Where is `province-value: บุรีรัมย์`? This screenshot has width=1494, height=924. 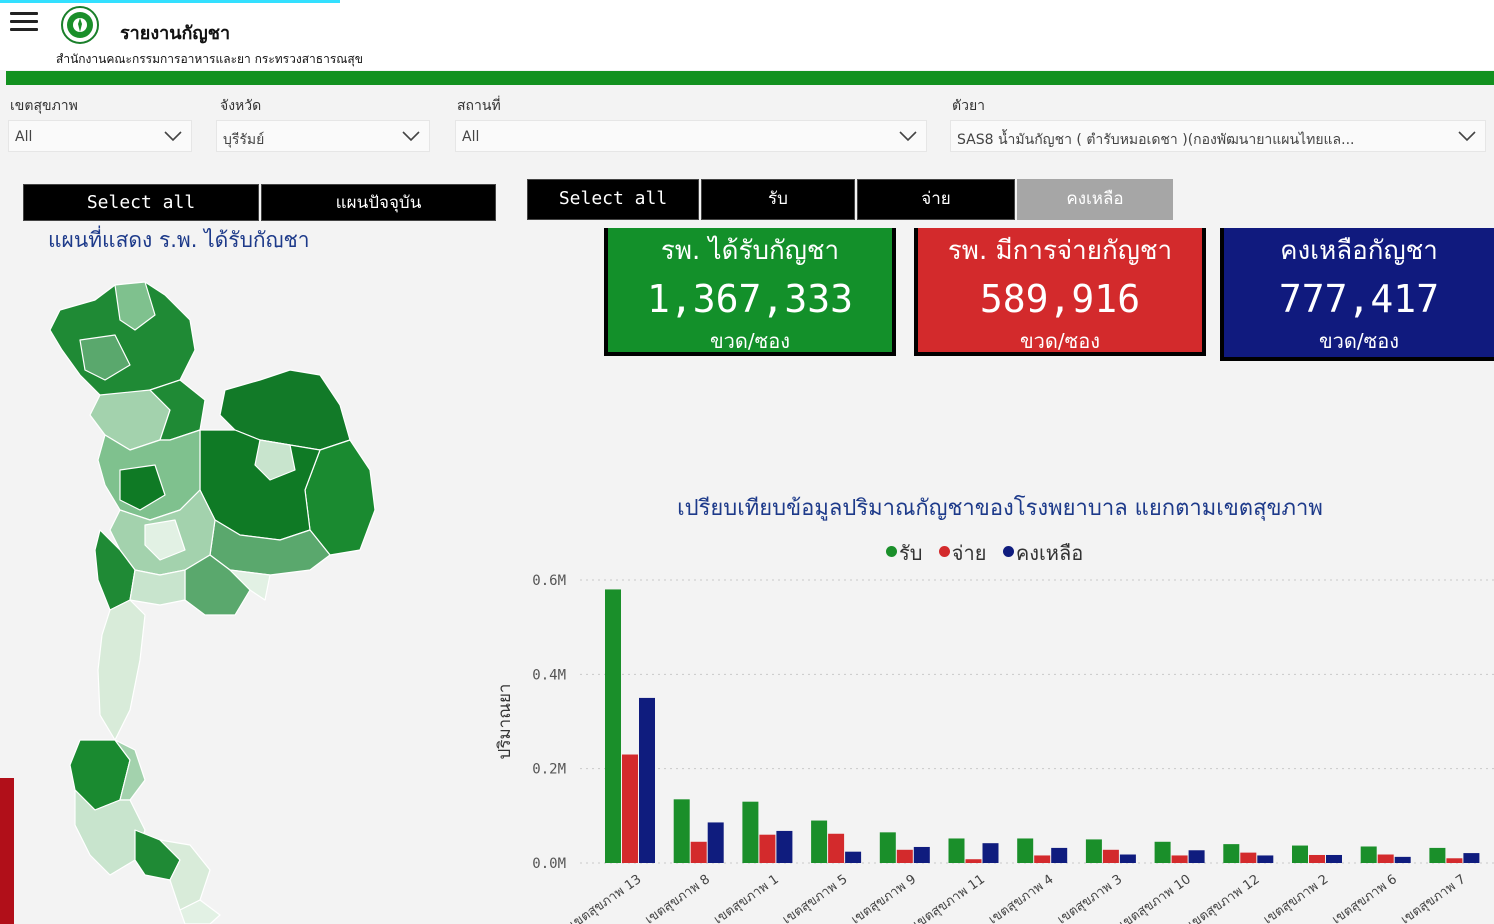 province-value: บุรีรัมย์ is located at coordinates (244, 140).